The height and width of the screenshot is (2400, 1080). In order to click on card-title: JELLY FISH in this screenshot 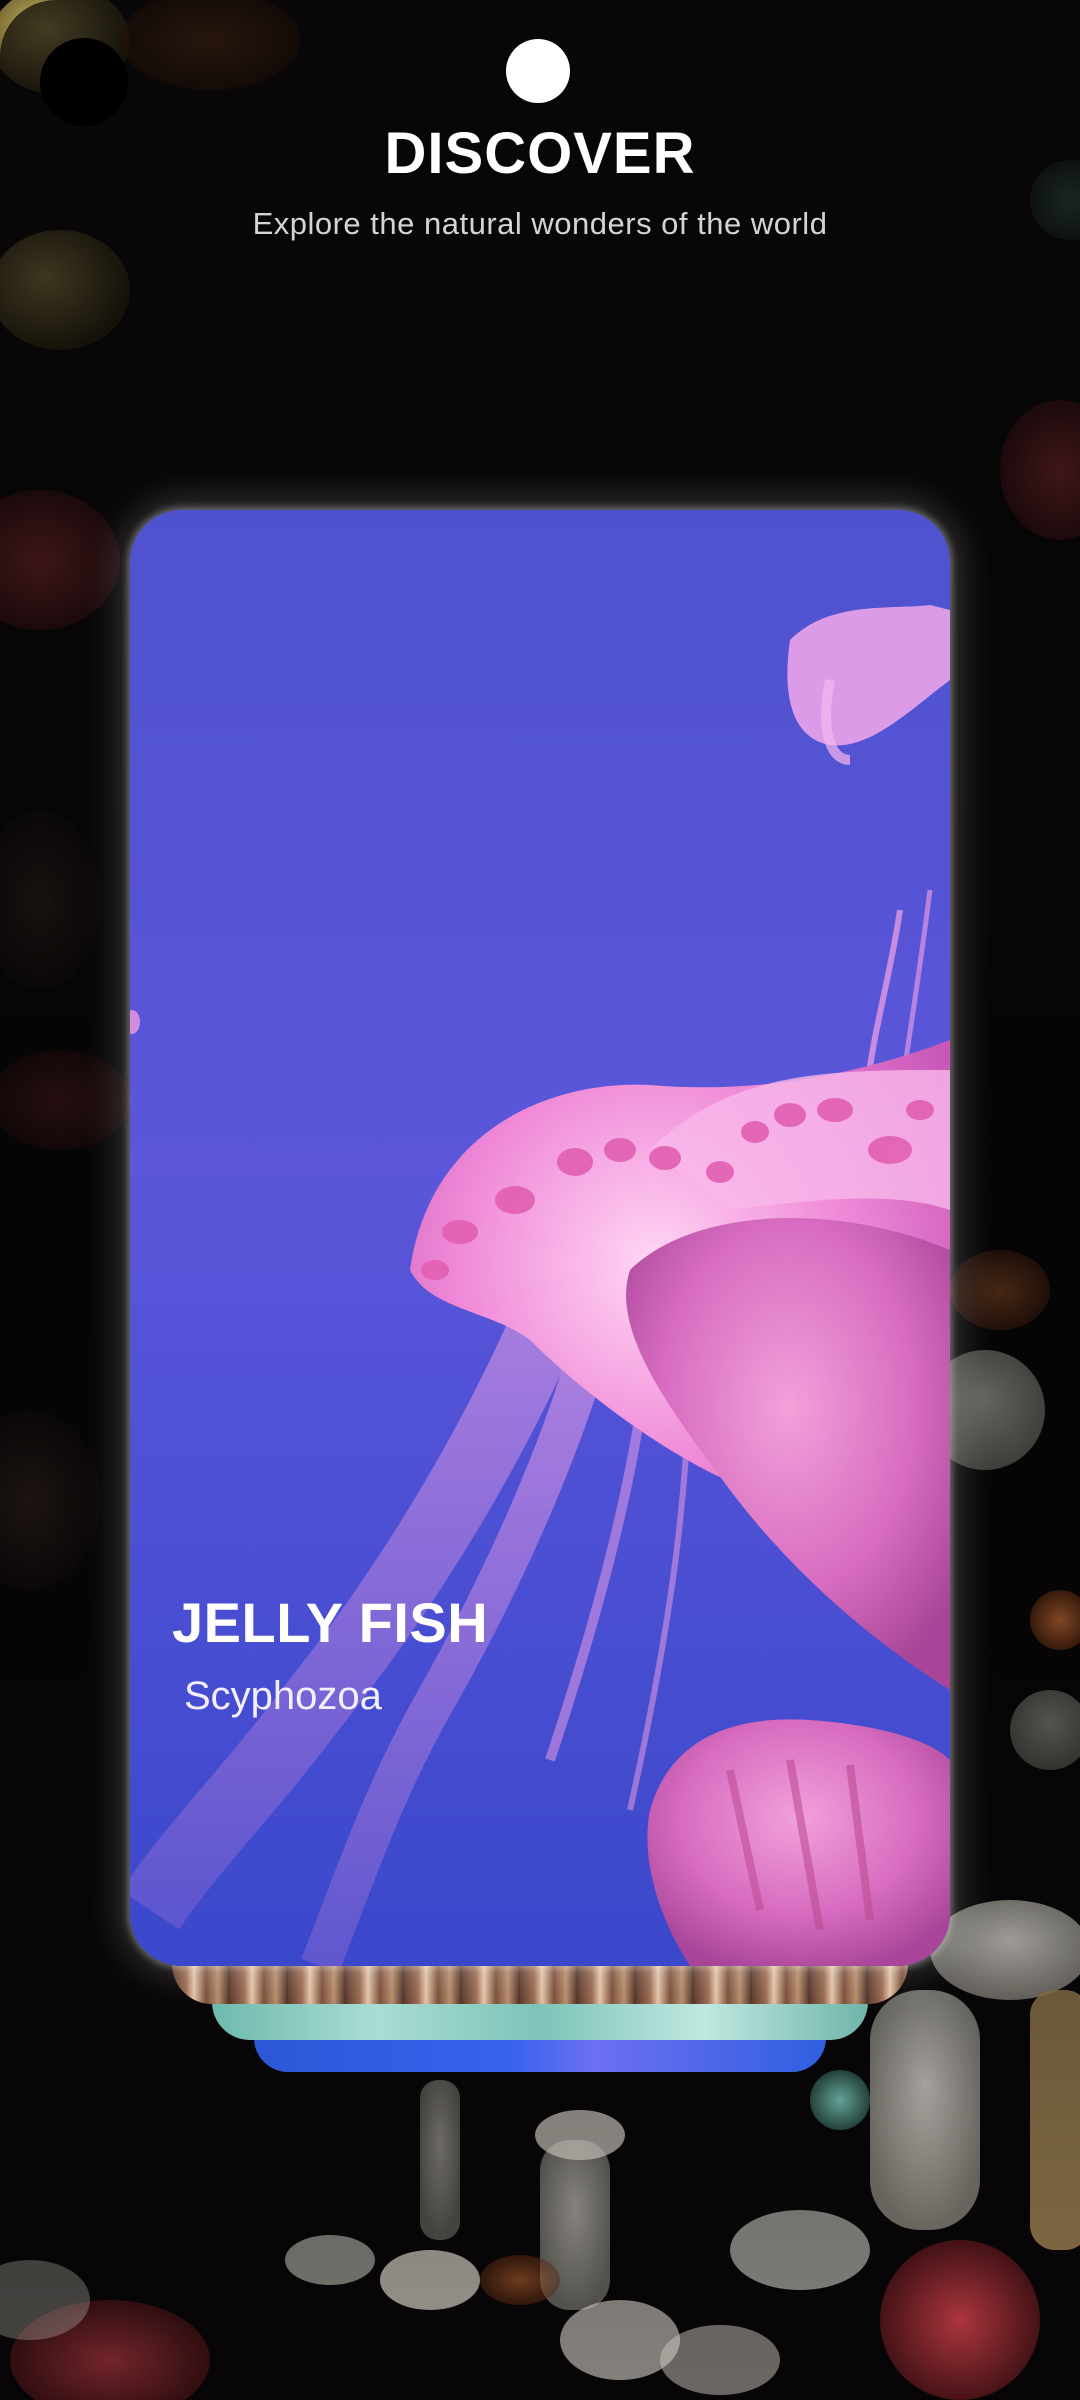, I will do `click(330, 1622)`.